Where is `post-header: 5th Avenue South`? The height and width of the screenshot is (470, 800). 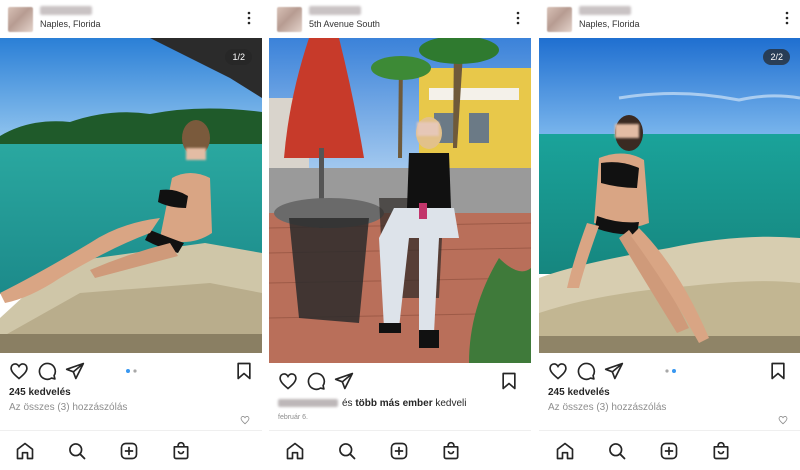 post-header: 5th Avenue South is located at coordinates (400, 19).